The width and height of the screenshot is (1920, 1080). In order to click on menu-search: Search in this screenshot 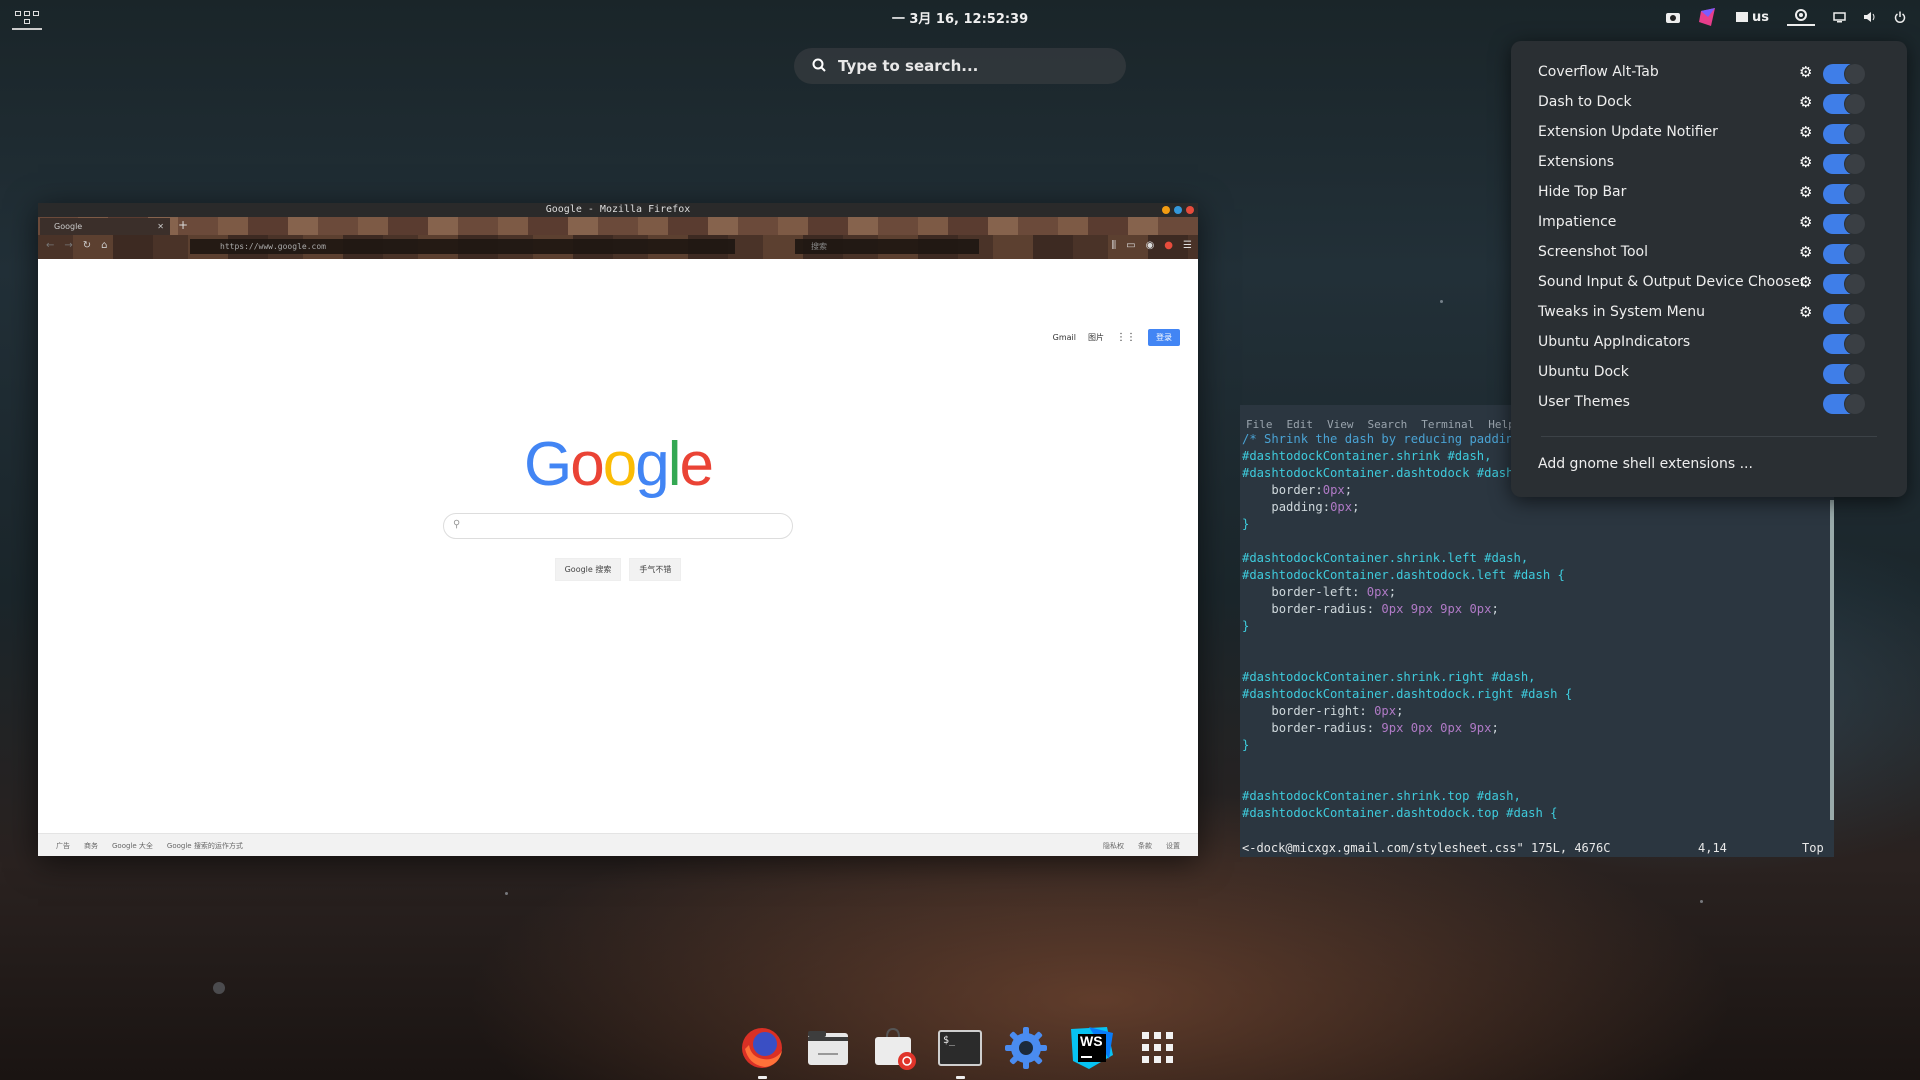, I will do `click(1388, 424)`.